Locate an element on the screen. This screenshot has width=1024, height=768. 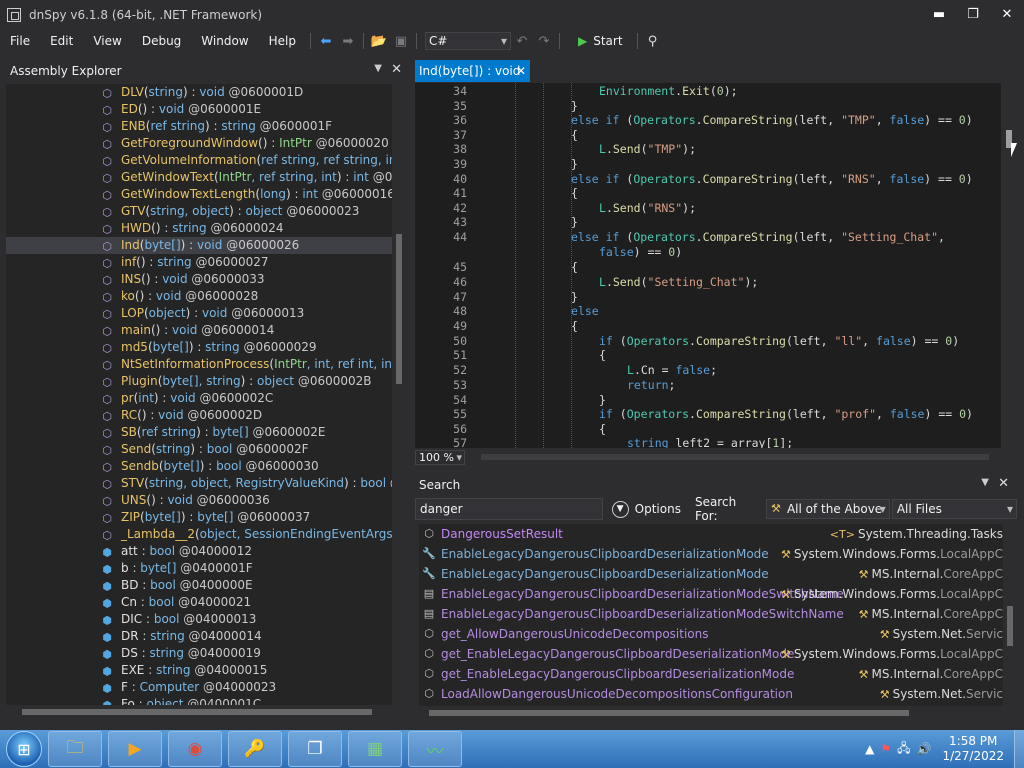
menu-file: File is located at coordinates (20, 41).